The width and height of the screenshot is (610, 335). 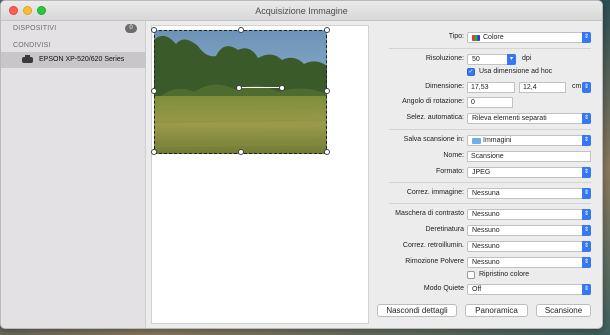 What do you see at coordinates (444, 58) in the screenshot?
I see `risoluzione-label: Risoluzione:` at bounding box center [444, 58].